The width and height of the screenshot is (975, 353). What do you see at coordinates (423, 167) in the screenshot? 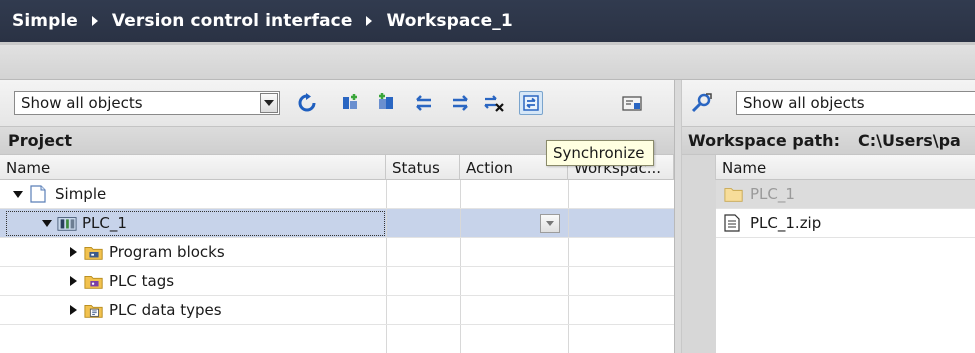
I see `column-header-status: Status` at bounding box center [423, 167].